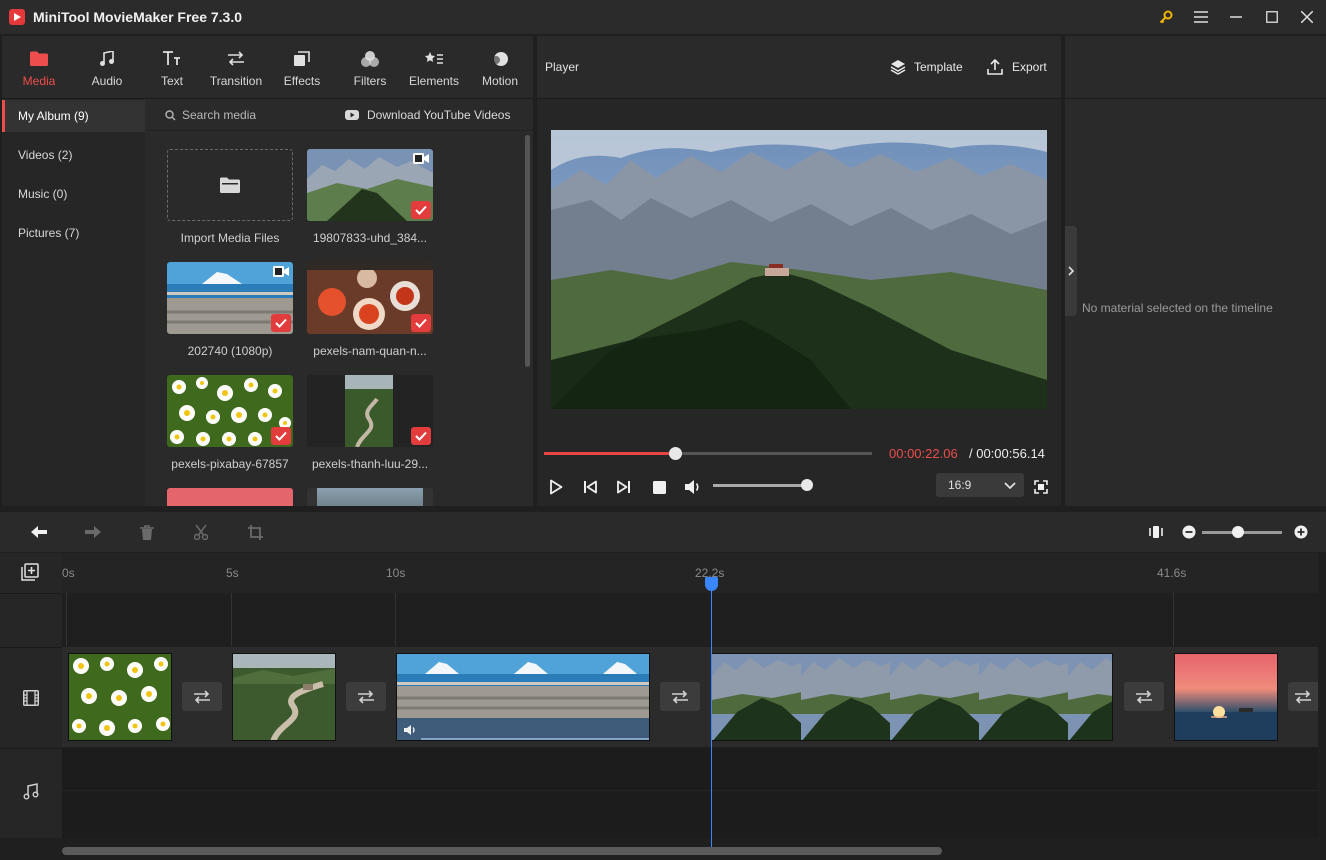 The image size is (1326, 860). I want to click on delete-button, so click(147, 532).